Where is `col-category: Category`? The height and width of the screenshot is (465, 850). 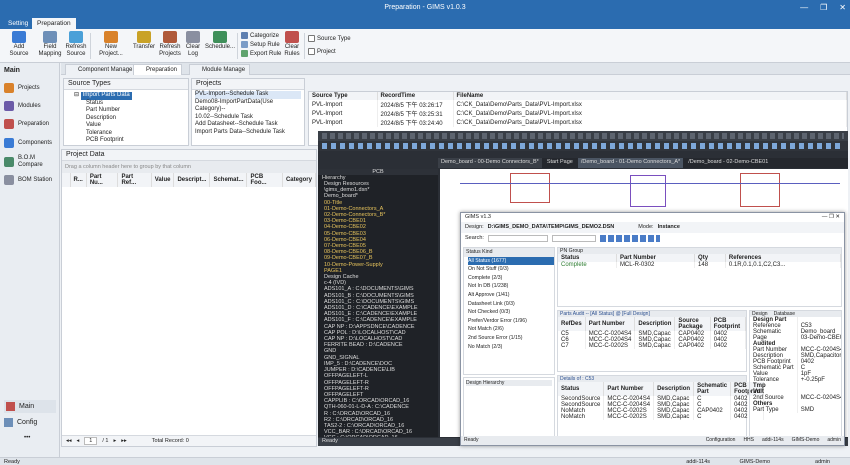 col-category: Category is located at coordinates (299, 180).